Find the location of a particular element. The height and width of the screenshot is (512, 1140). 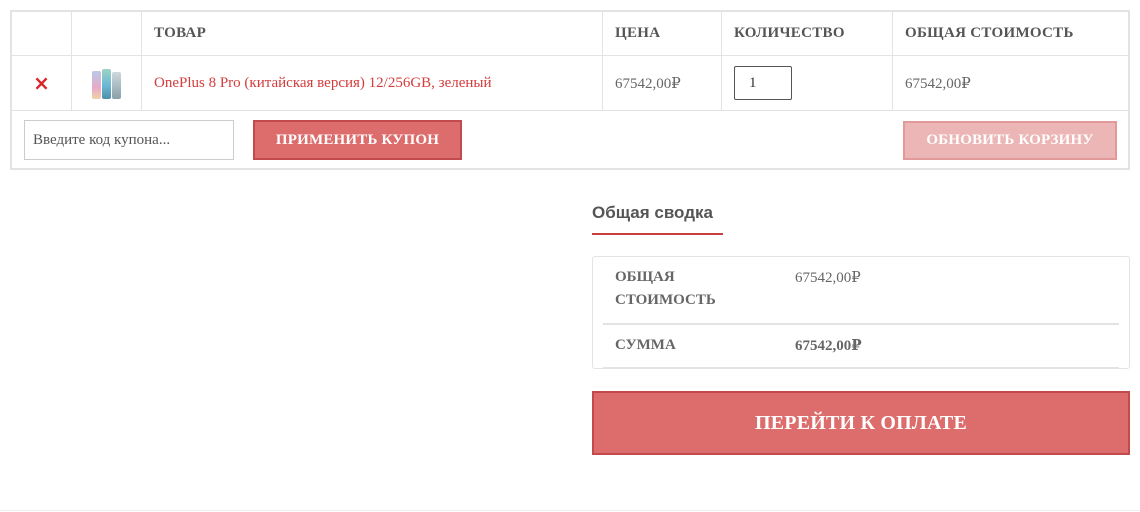

header-thumbnail-cell is located at coordinates (107, 33).